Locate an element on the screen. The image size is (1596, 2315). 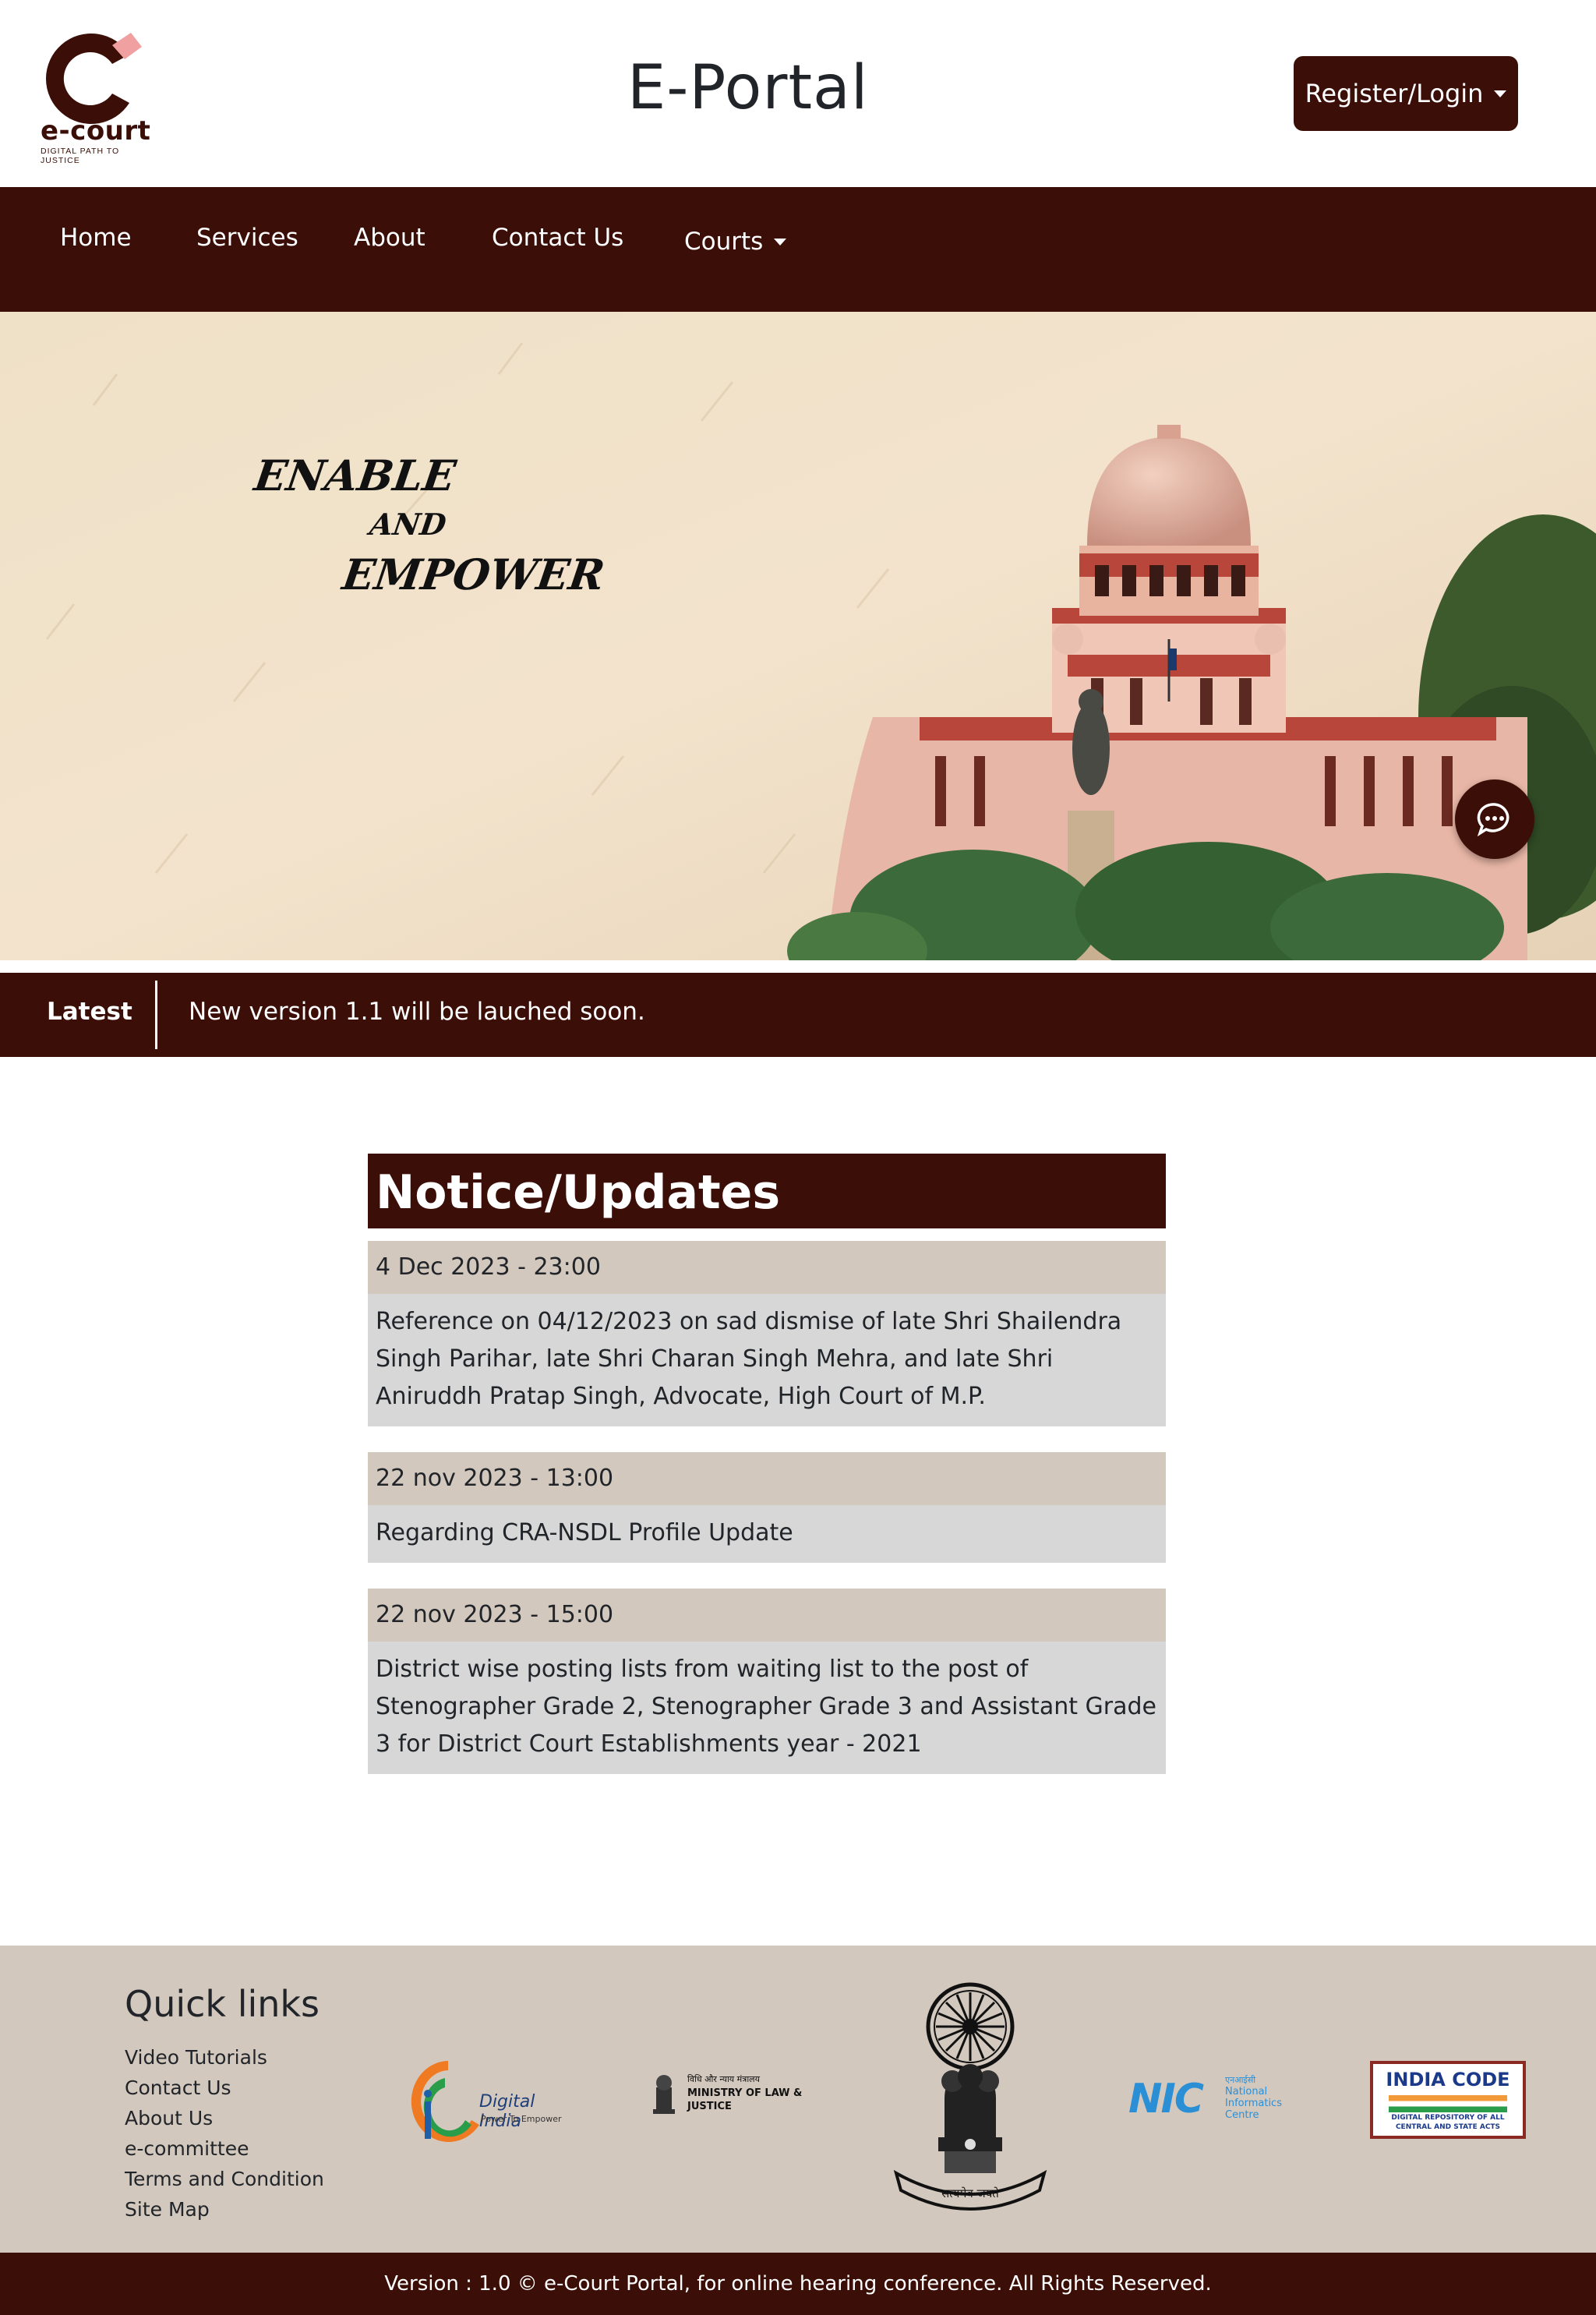
banner-line-enable: ENABLE is located at coordinates (355, 475).